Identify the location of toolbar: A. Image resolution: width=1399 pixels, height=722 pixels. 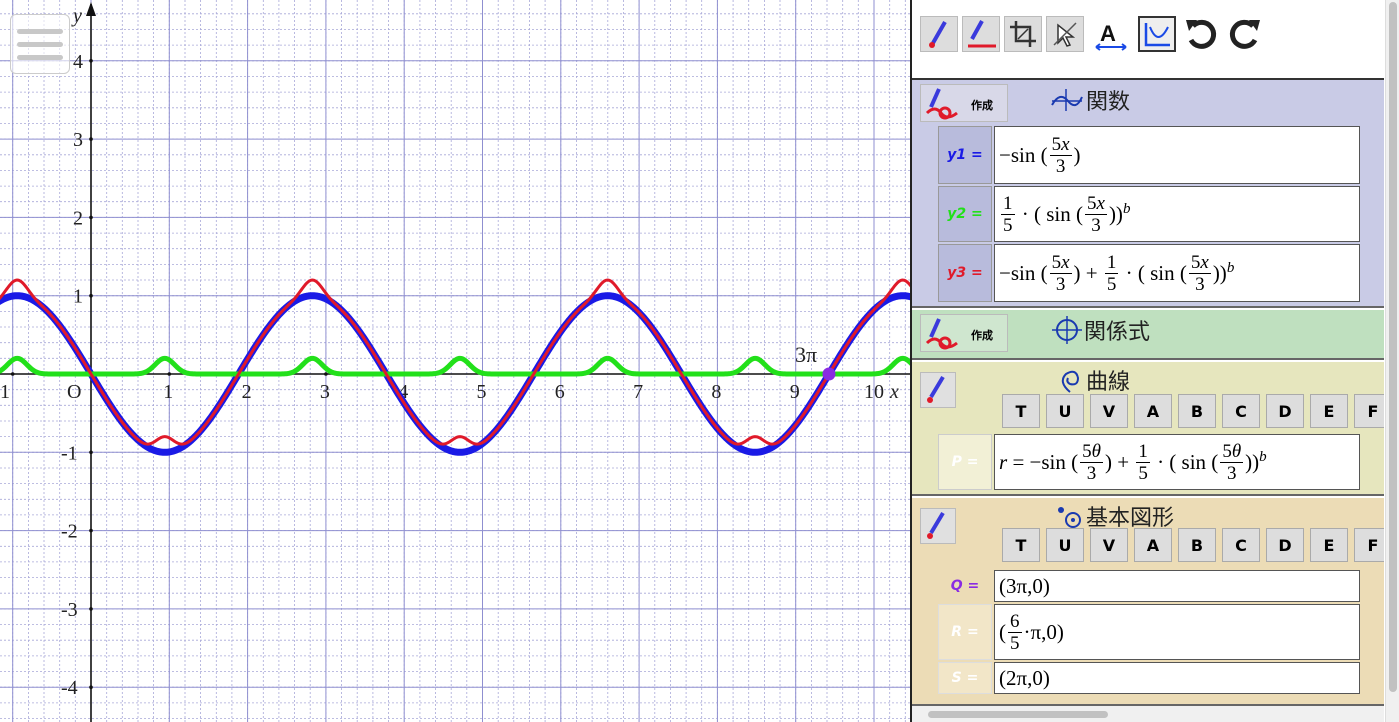
(1148, 40).